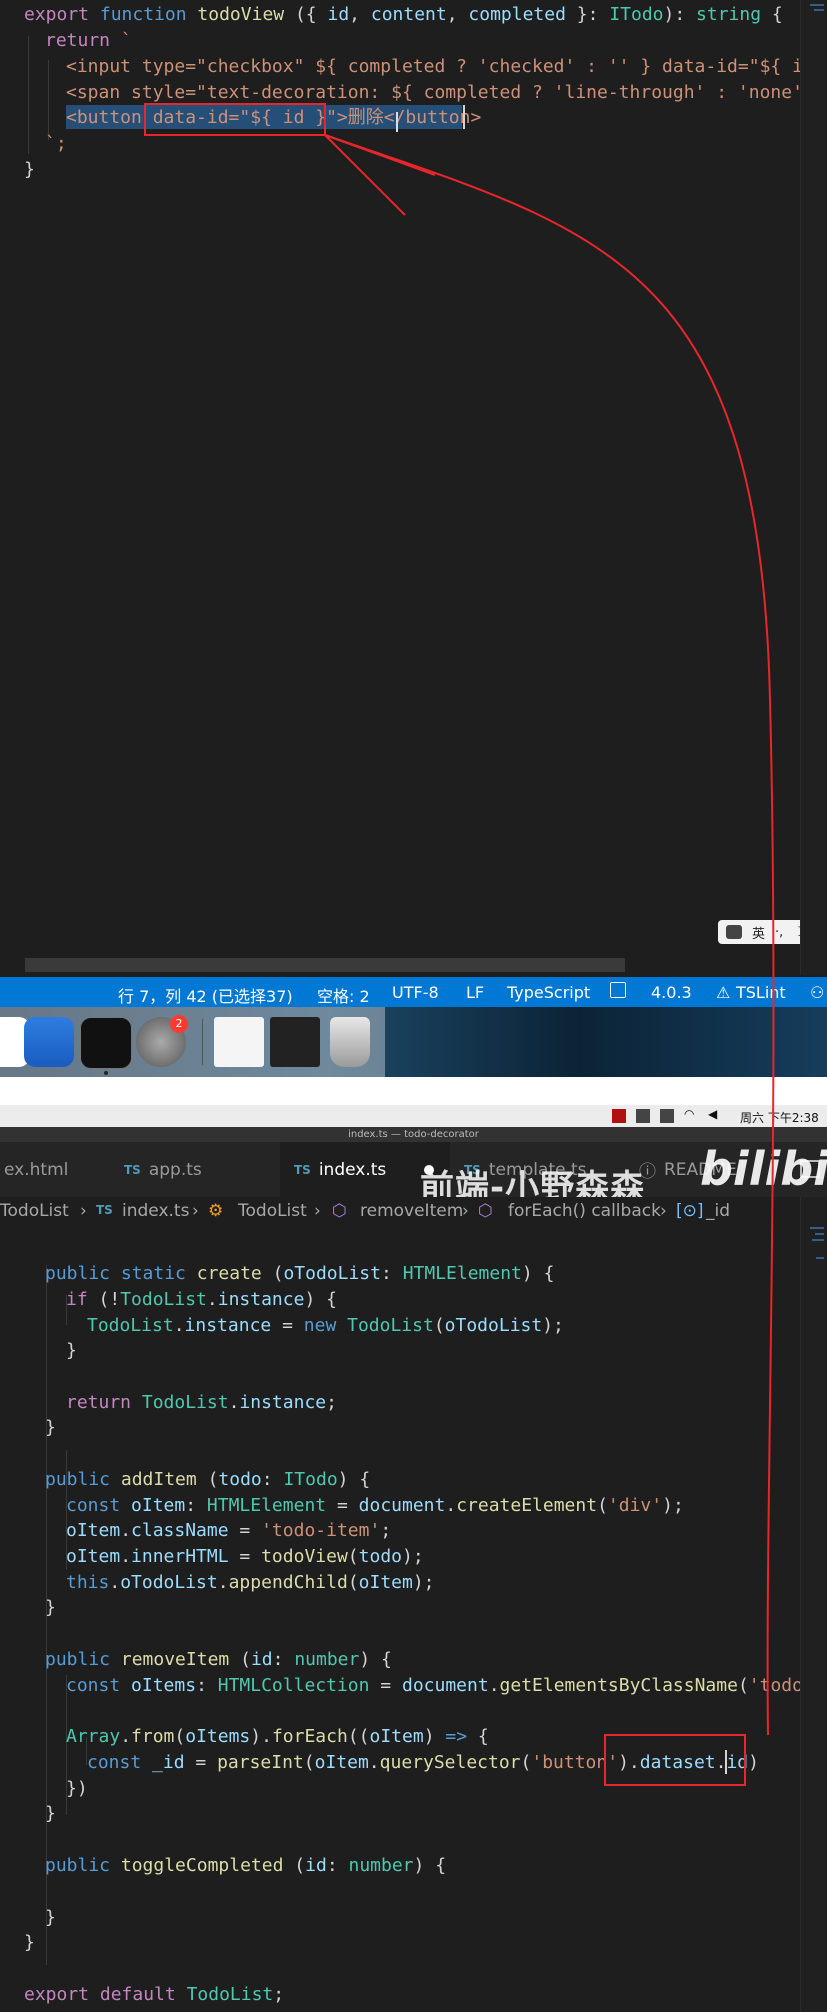 The height and width of the screenshot is (2012, 827). I want to click on screen-gap, so click(413, 1091).